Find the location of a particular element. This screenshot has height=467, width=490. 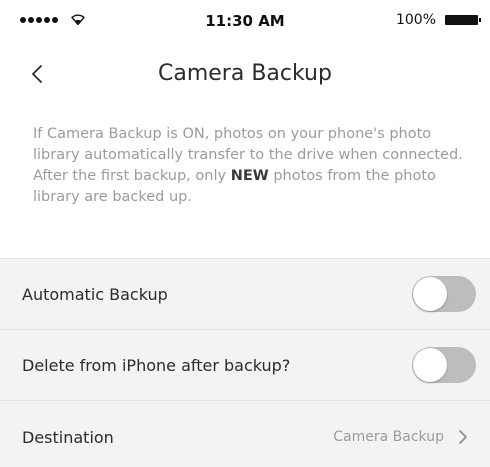

battery-percentage: 100% is located at coordinates (415, 20).